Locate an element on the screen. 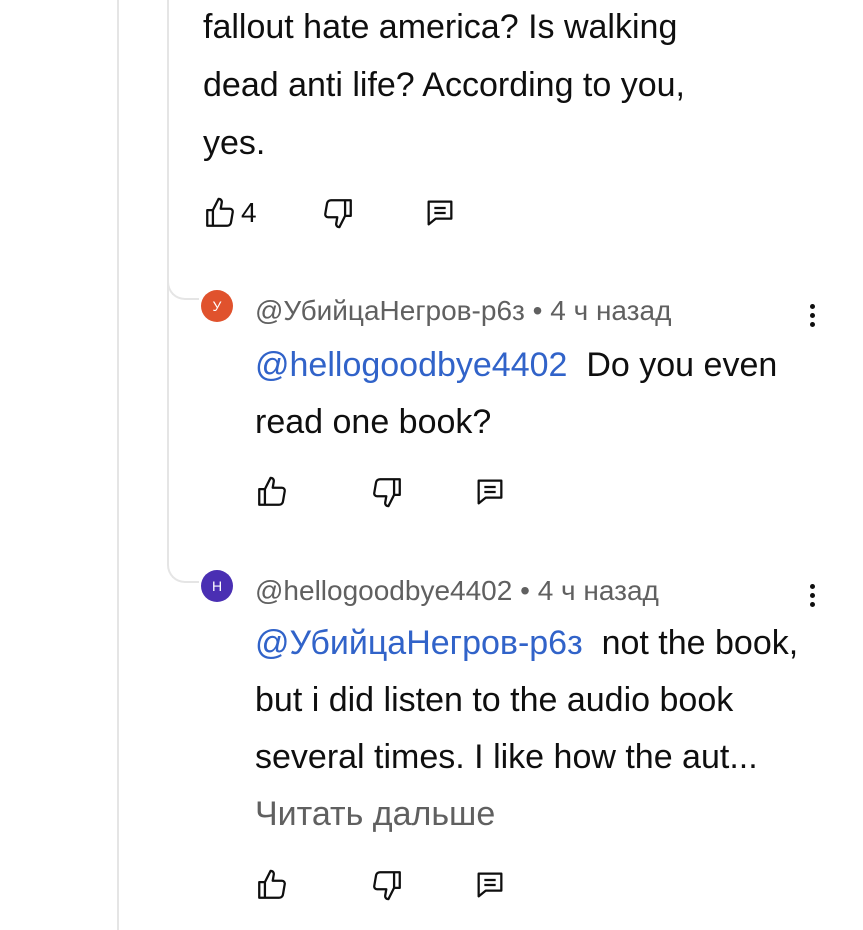  mention-link: @hellogoodbye4402 is located at coordinates (411, 365).